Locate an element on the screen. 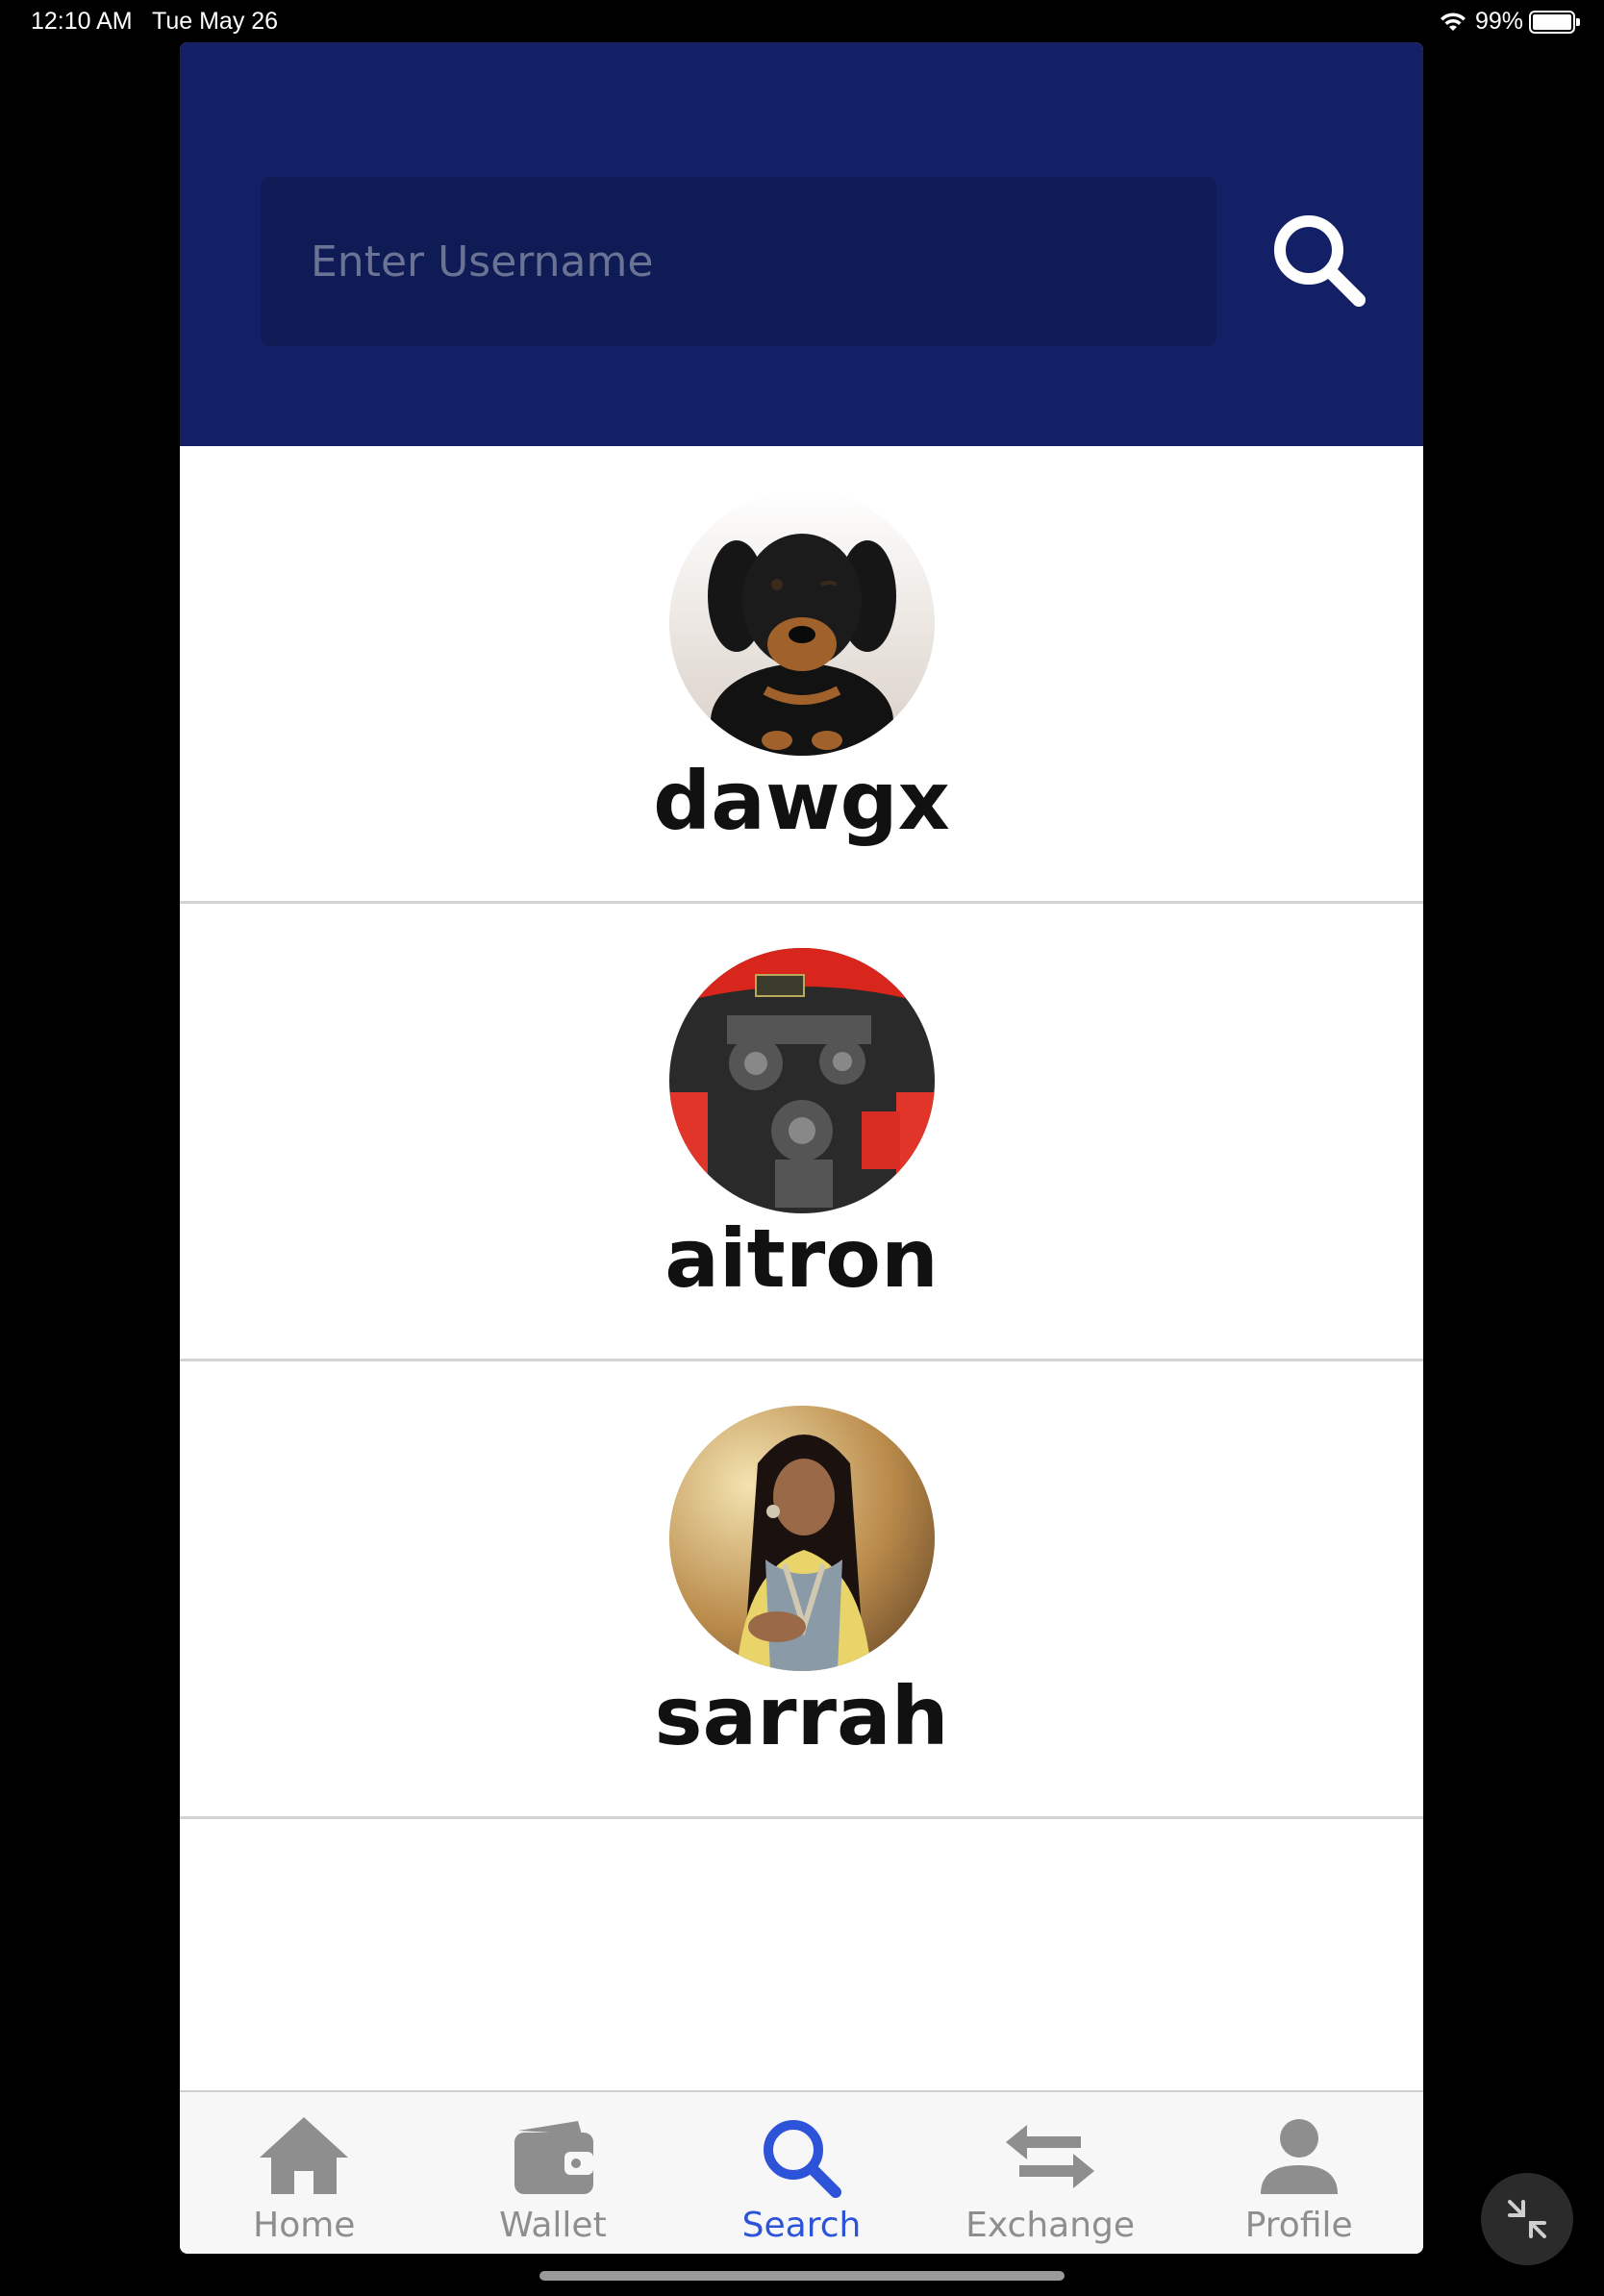 The image size is (1604, 2296). tab-search: Search is located at coordinates (801, 2173).